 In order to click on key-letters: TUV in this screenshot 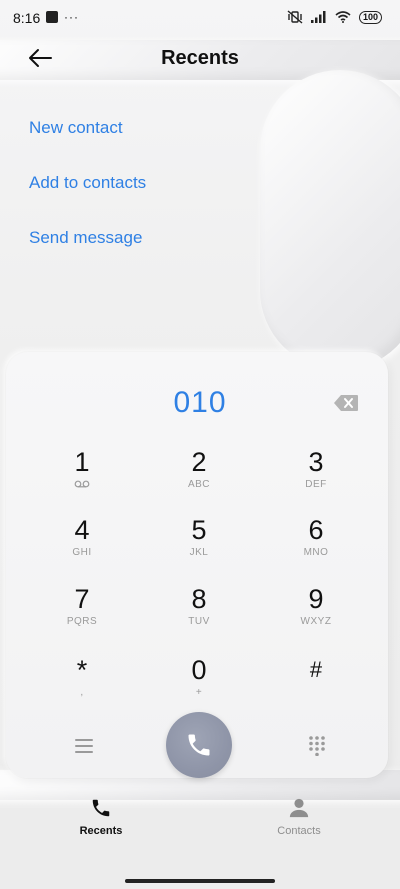, I will do `click(199, 621)`.